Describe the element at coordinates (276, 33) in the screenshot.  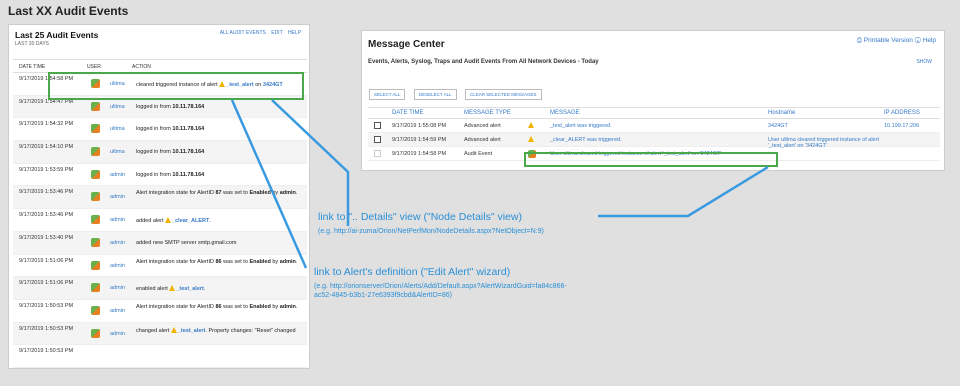
I see `edit-link: EDIT` at that location.